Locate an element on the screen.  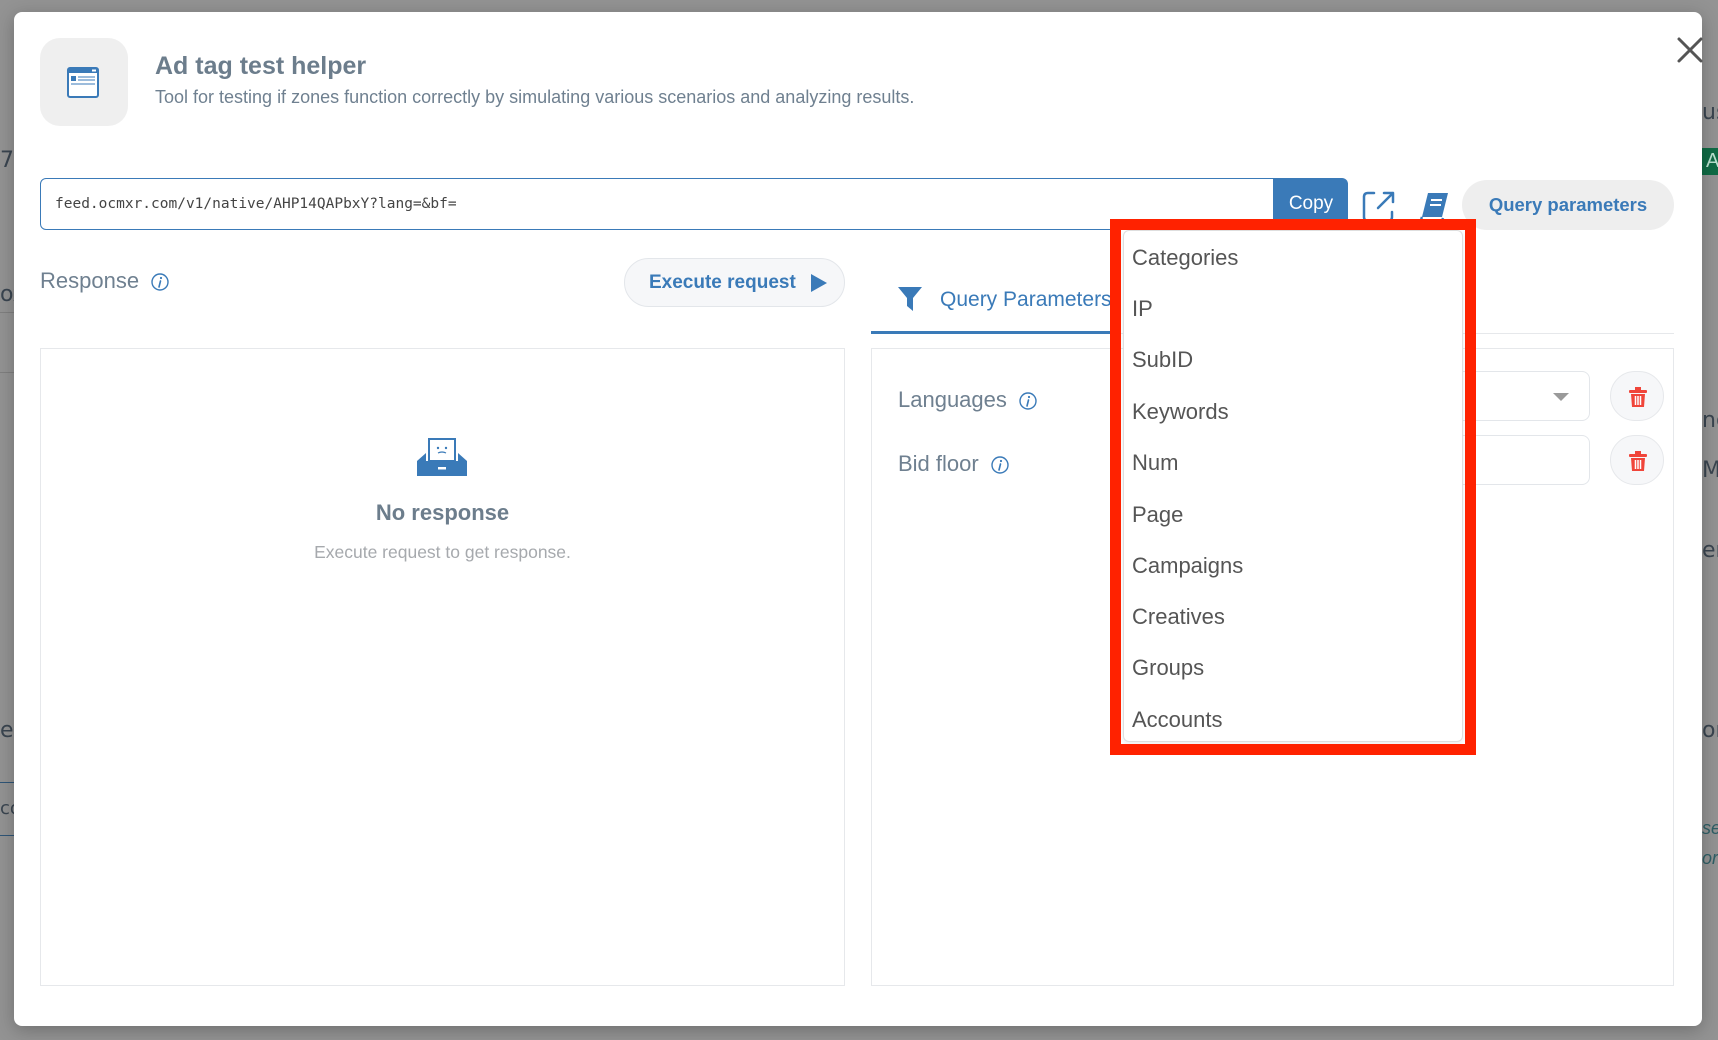
open-in-new-tab-button is located at coordinates (1379, 207).